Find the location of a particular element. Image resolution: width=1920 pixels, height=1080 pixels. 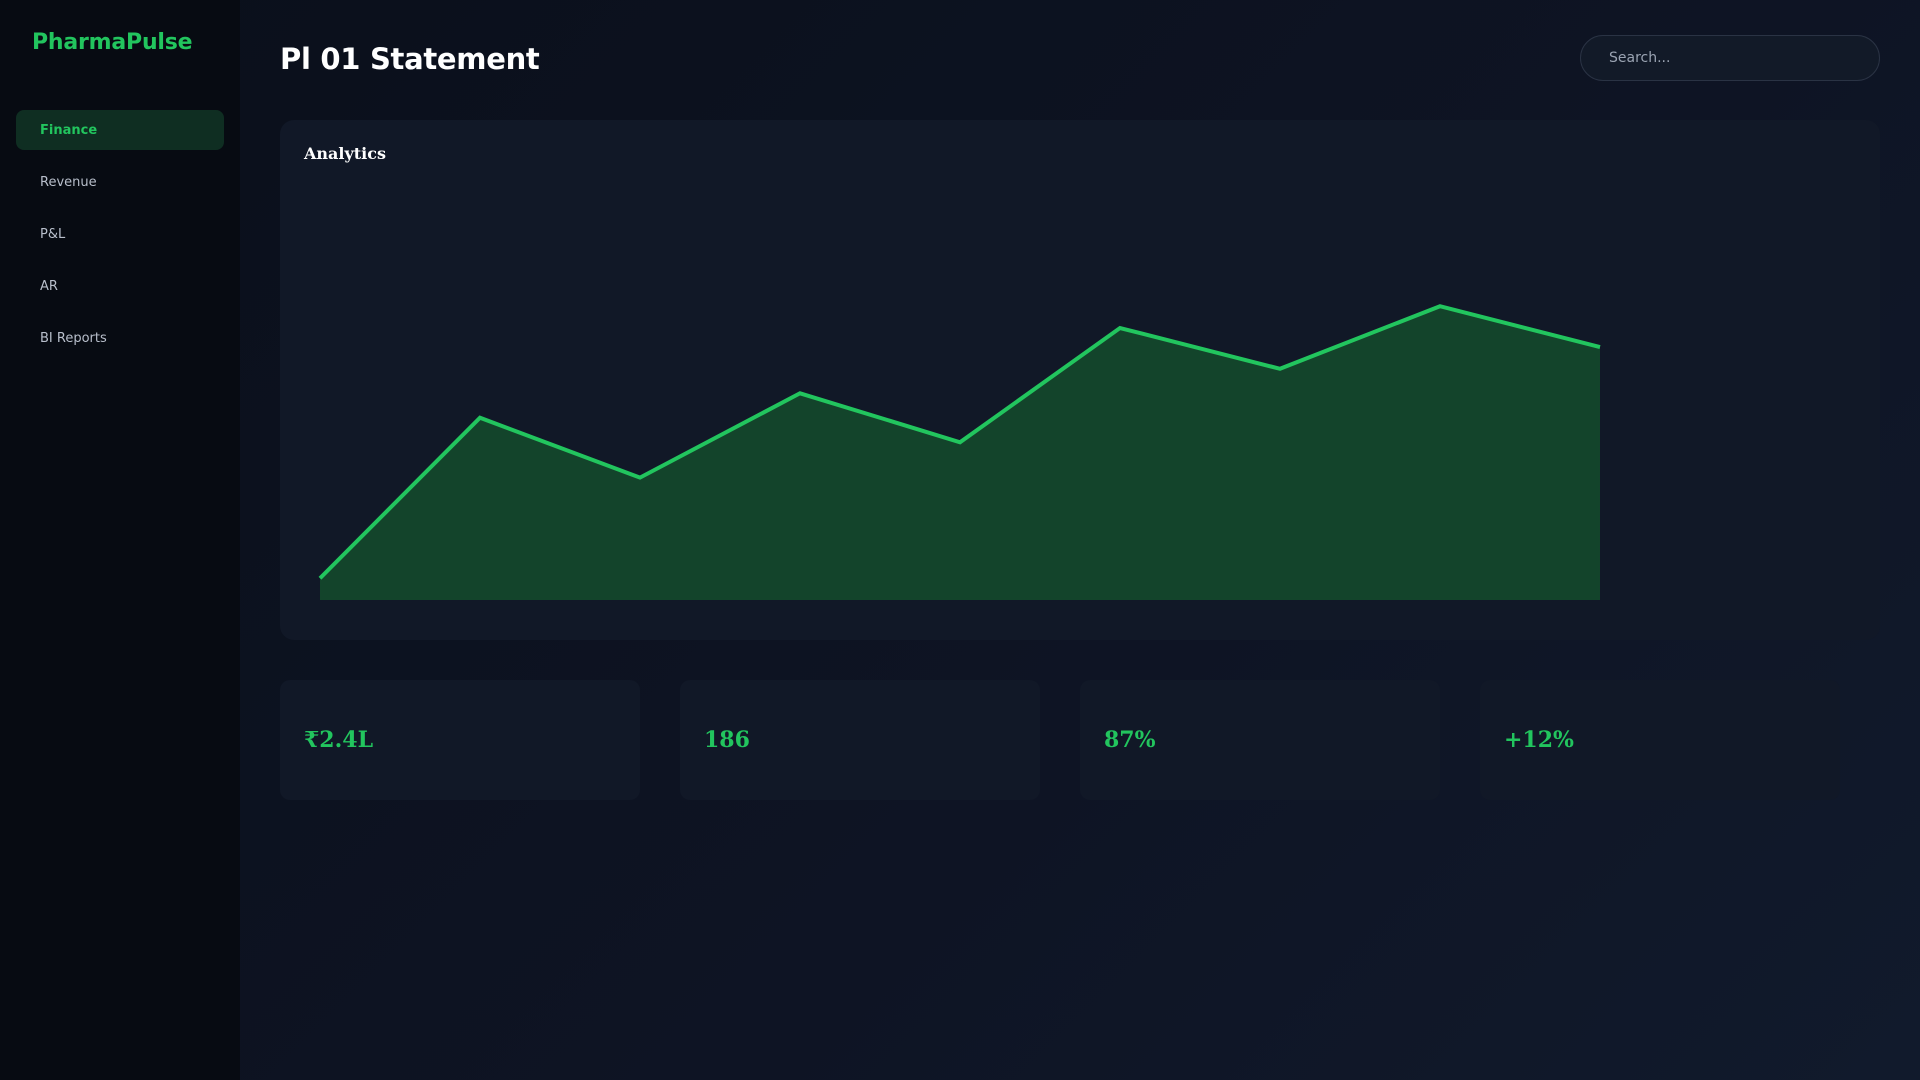

stat-card-revenue: ₹2.4L is located at coordinates (460, 740).